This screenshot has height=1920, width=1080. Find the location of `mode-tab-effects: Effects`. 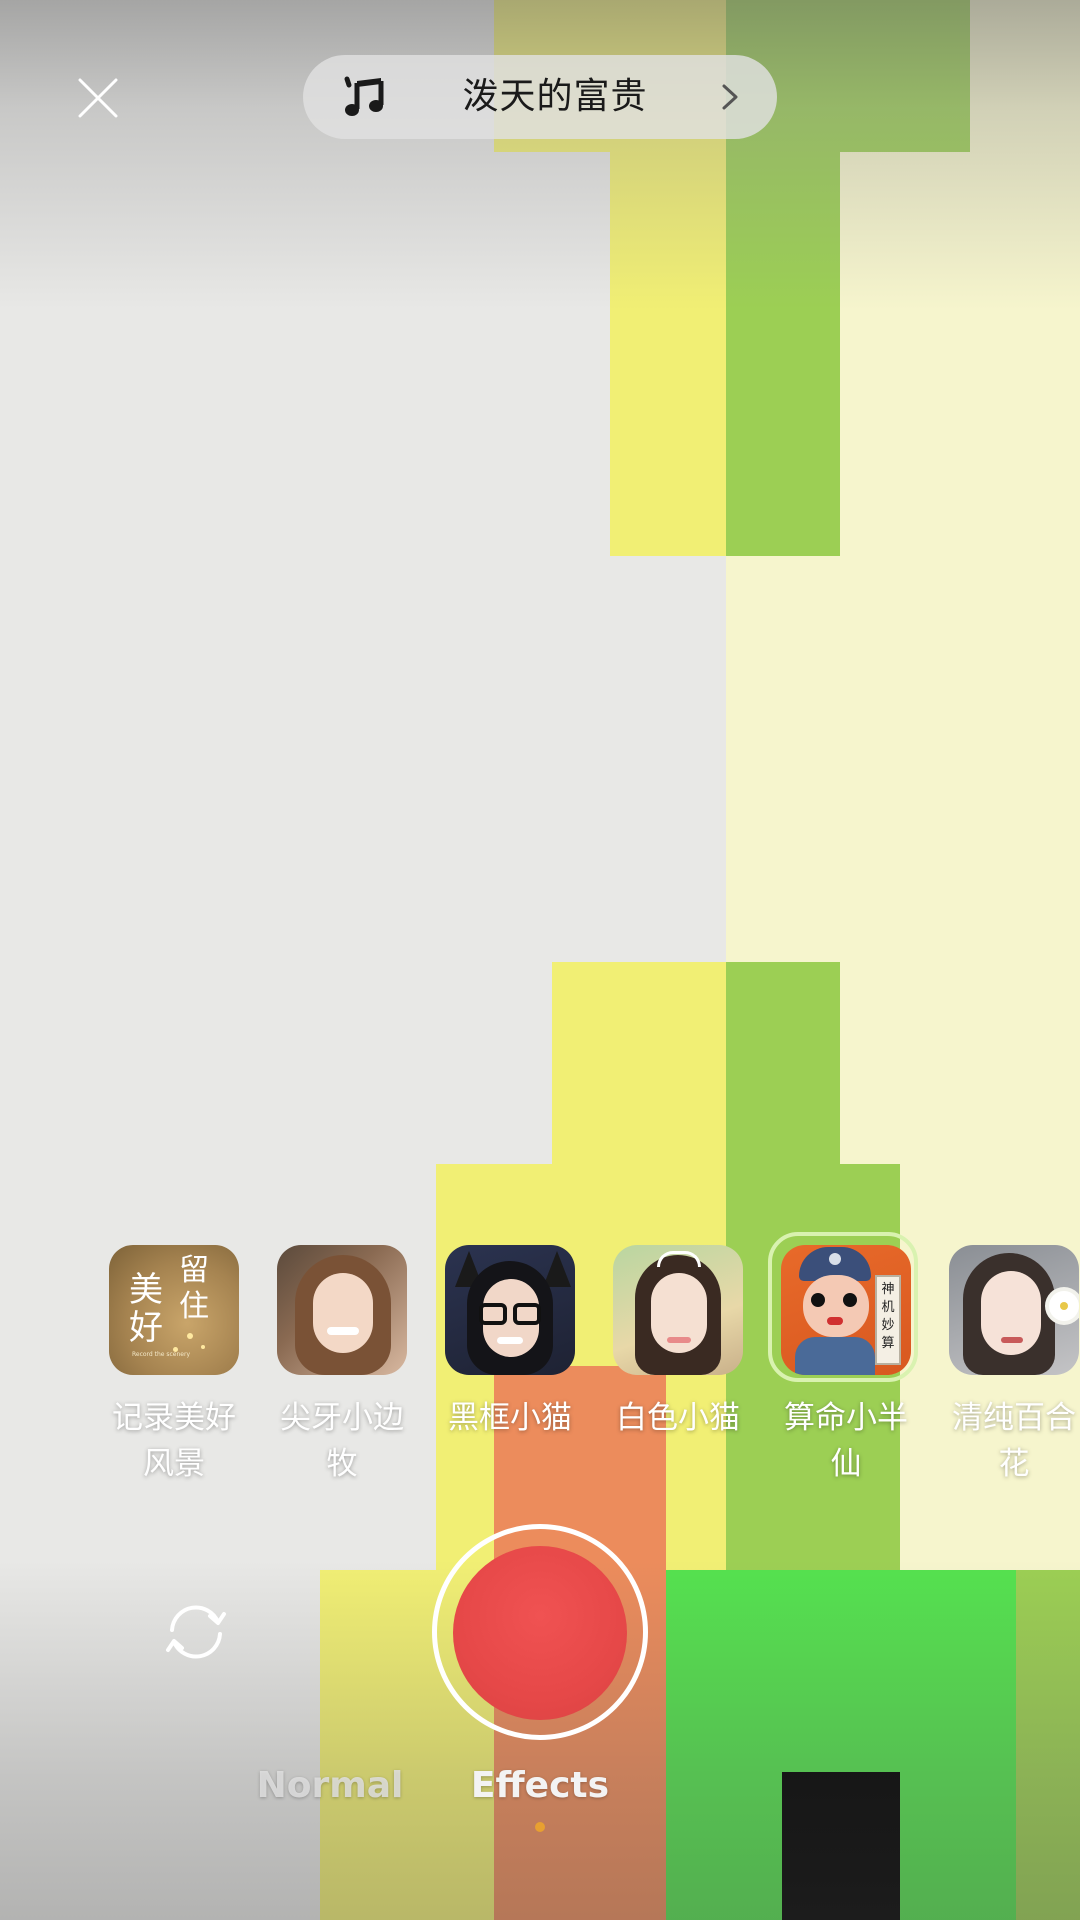

mode-tab-effects: Effects is located at coordinates (540, 1786).